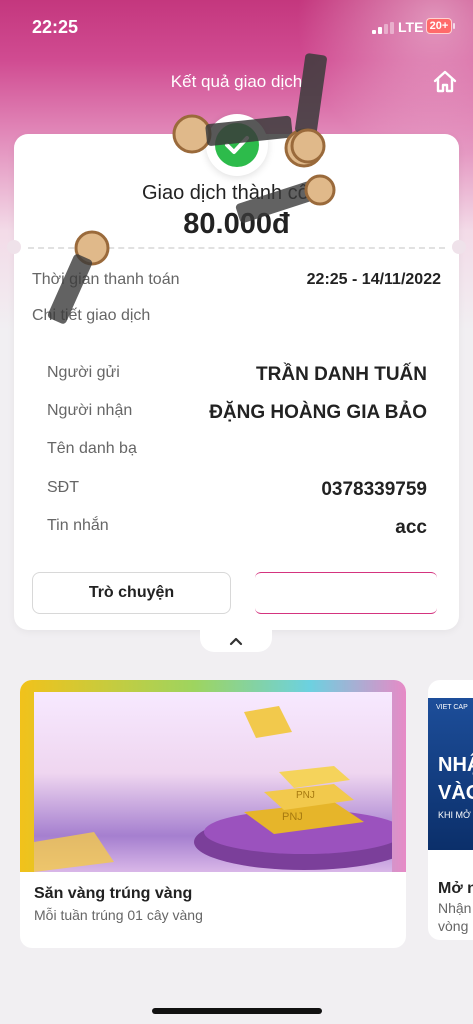 This screenshot has width=473, height=1024. I want to click on home-icon, so click(445, 82).